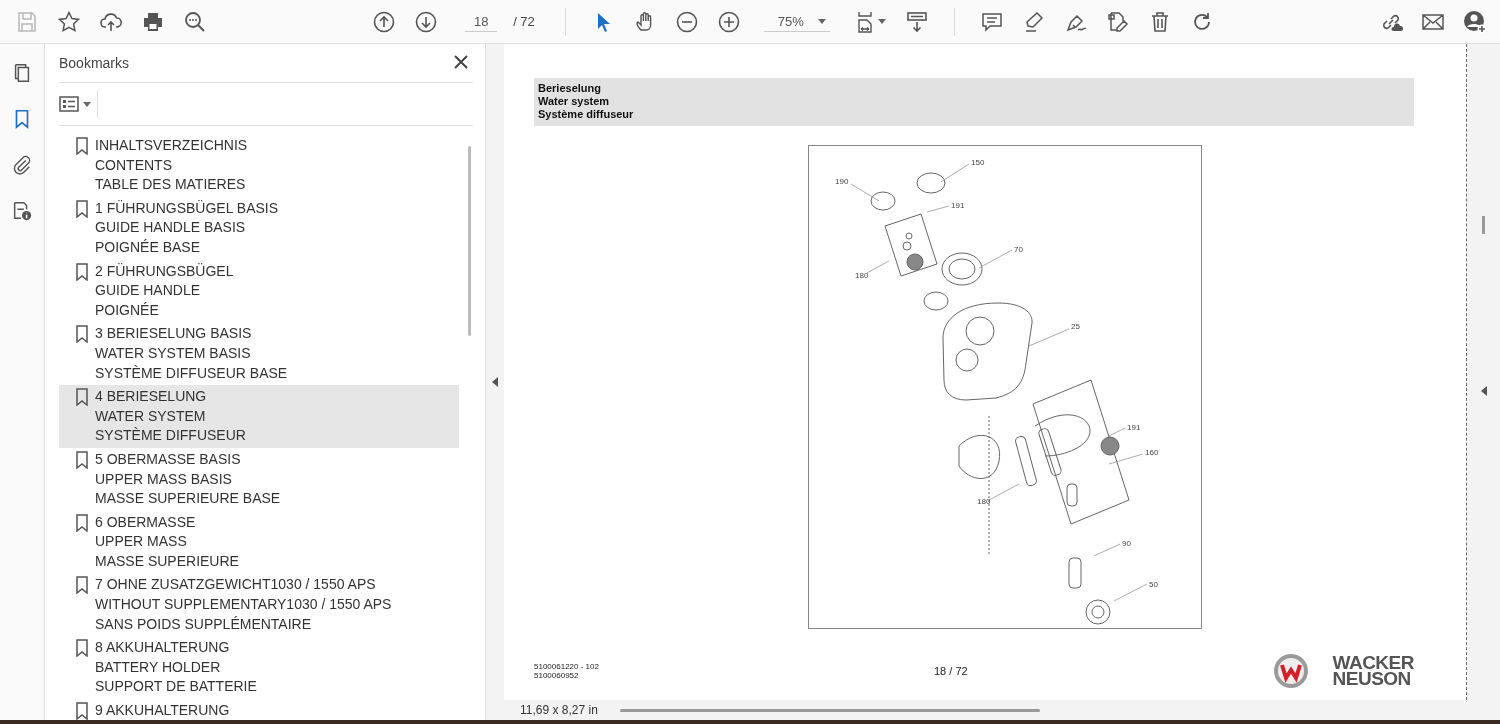  What do you see at coordinates (978, 162) in the screenshot?
I see `callout-number: 150` at bounding box center [978, 162].